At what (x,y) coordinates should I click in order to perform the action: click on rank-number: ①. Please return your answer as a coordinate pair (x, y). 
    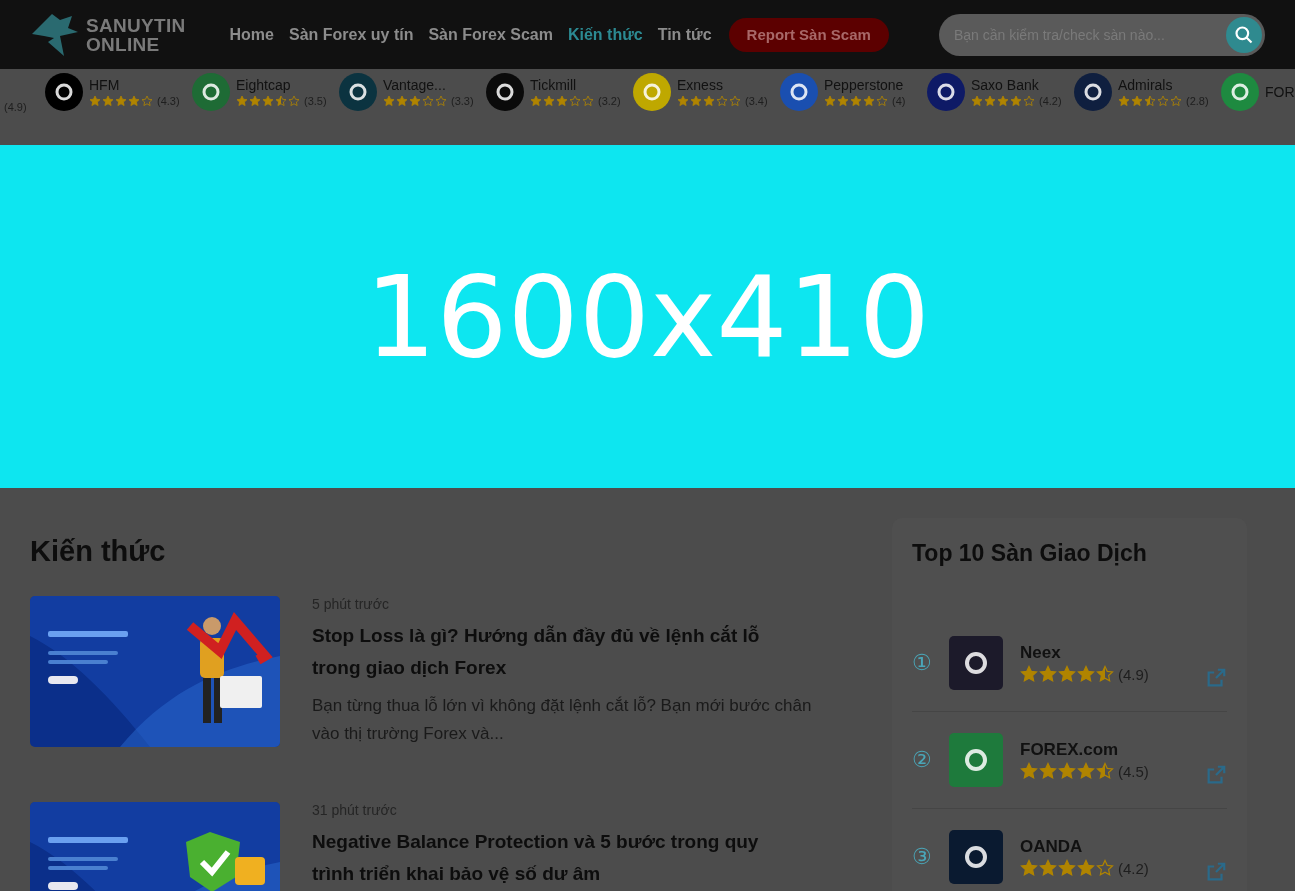
    Looking at the image, I should click on (922, 663).